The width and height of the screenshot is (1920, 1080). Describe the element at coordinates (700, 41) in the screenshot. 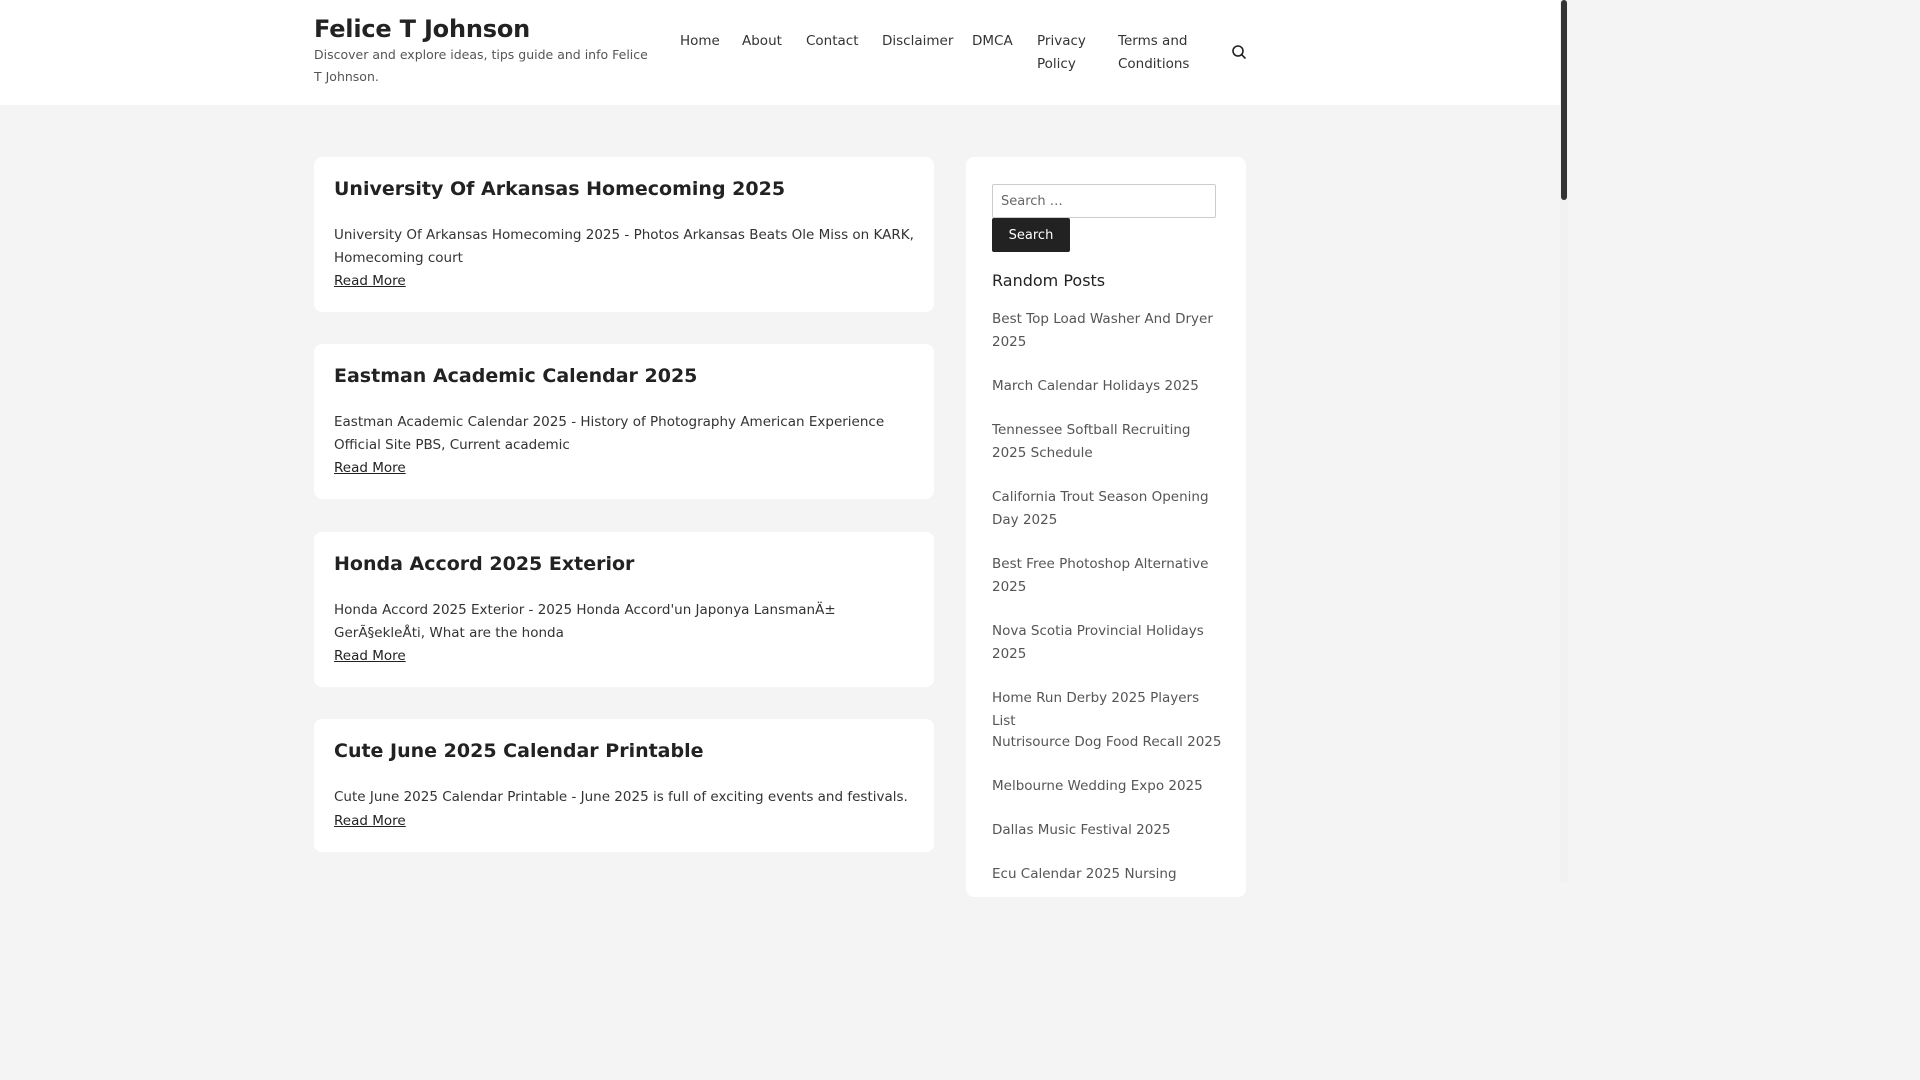

I see `nav-item-home: Home` at that location.